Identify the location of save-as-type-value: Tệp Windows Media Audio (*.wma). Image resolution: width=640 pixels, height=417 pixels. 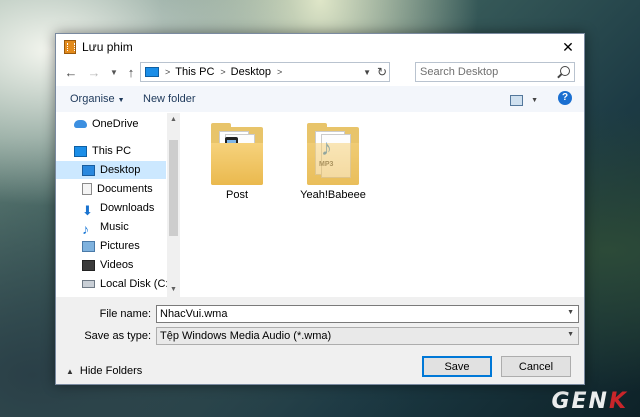
(246, 336).